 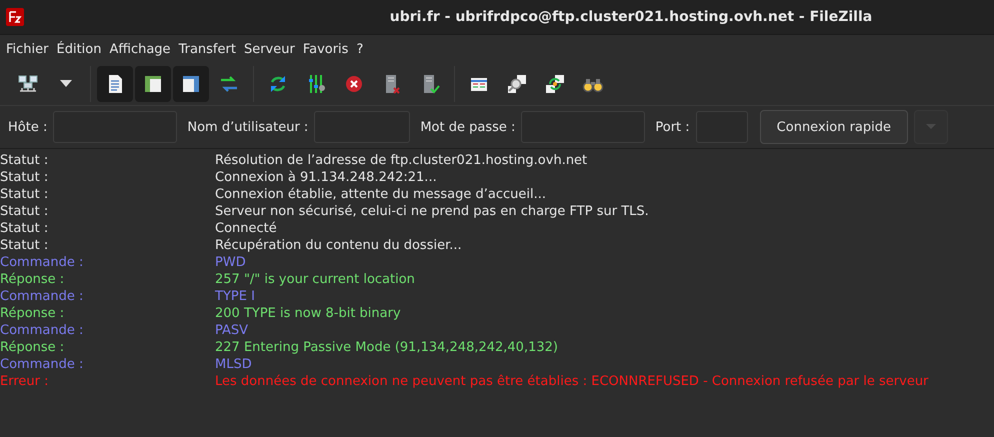 What do you see at coordinates (79, 49) in the screenshot?
I see `menu-item: Édition` at bounding box center [79, 49].